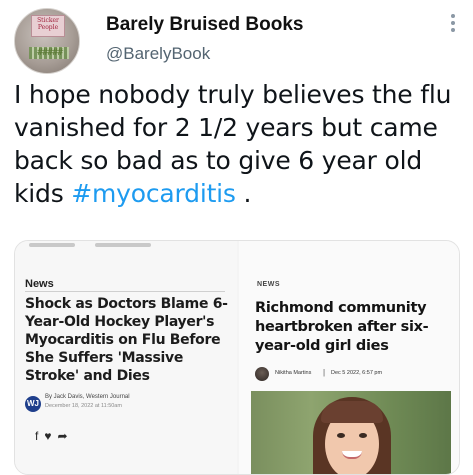  I want to click on tweet-text-end: ., so click(243, 193).